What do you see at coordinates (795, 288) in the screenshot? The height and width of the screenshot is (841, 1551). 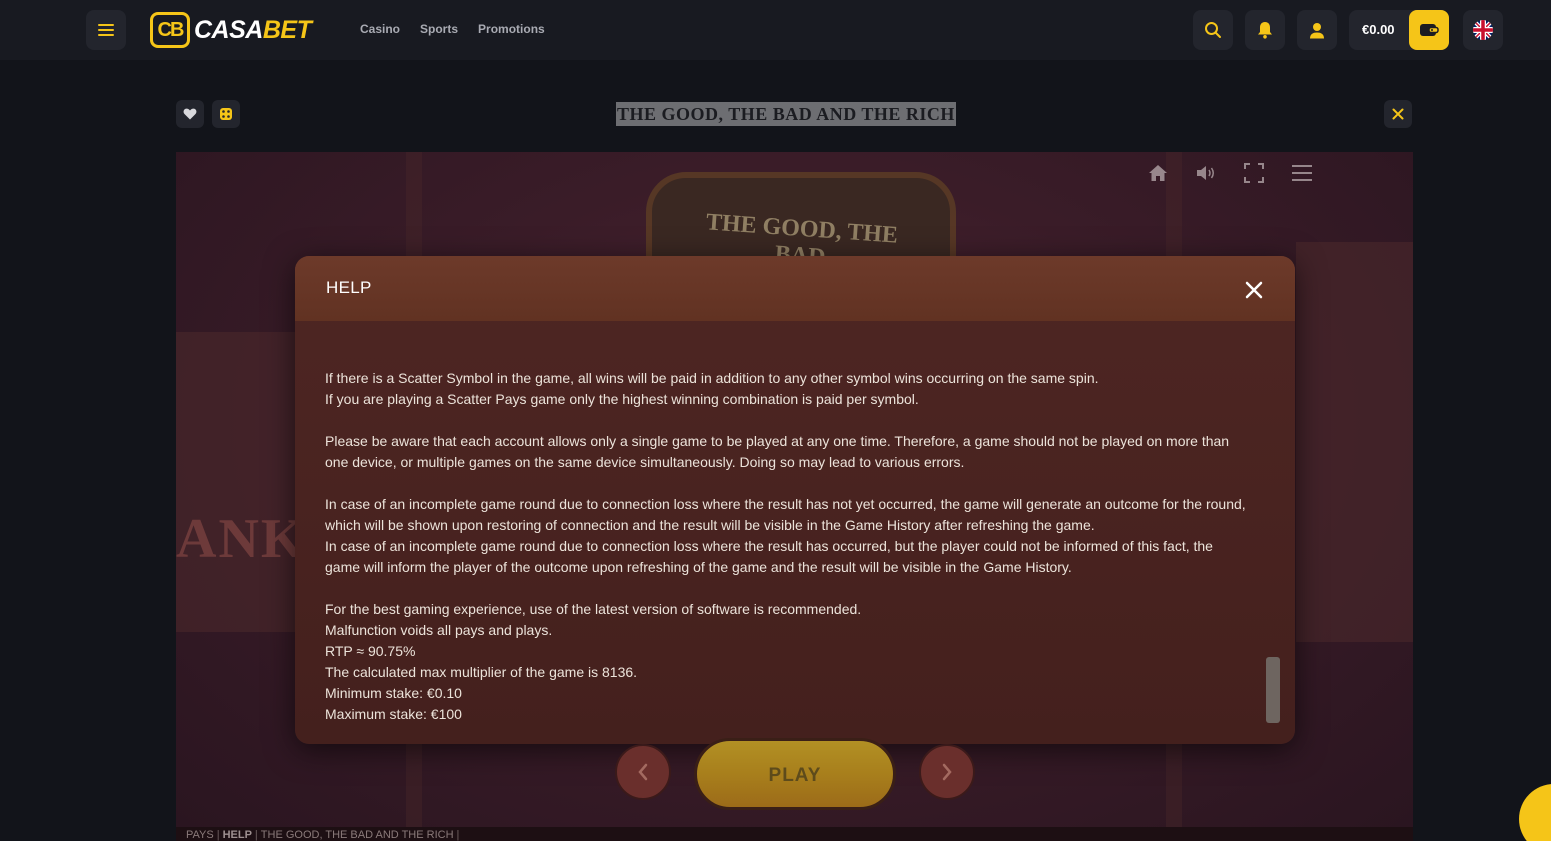 I see `help-modal-header: HELP` at bounding box center [795, 288].